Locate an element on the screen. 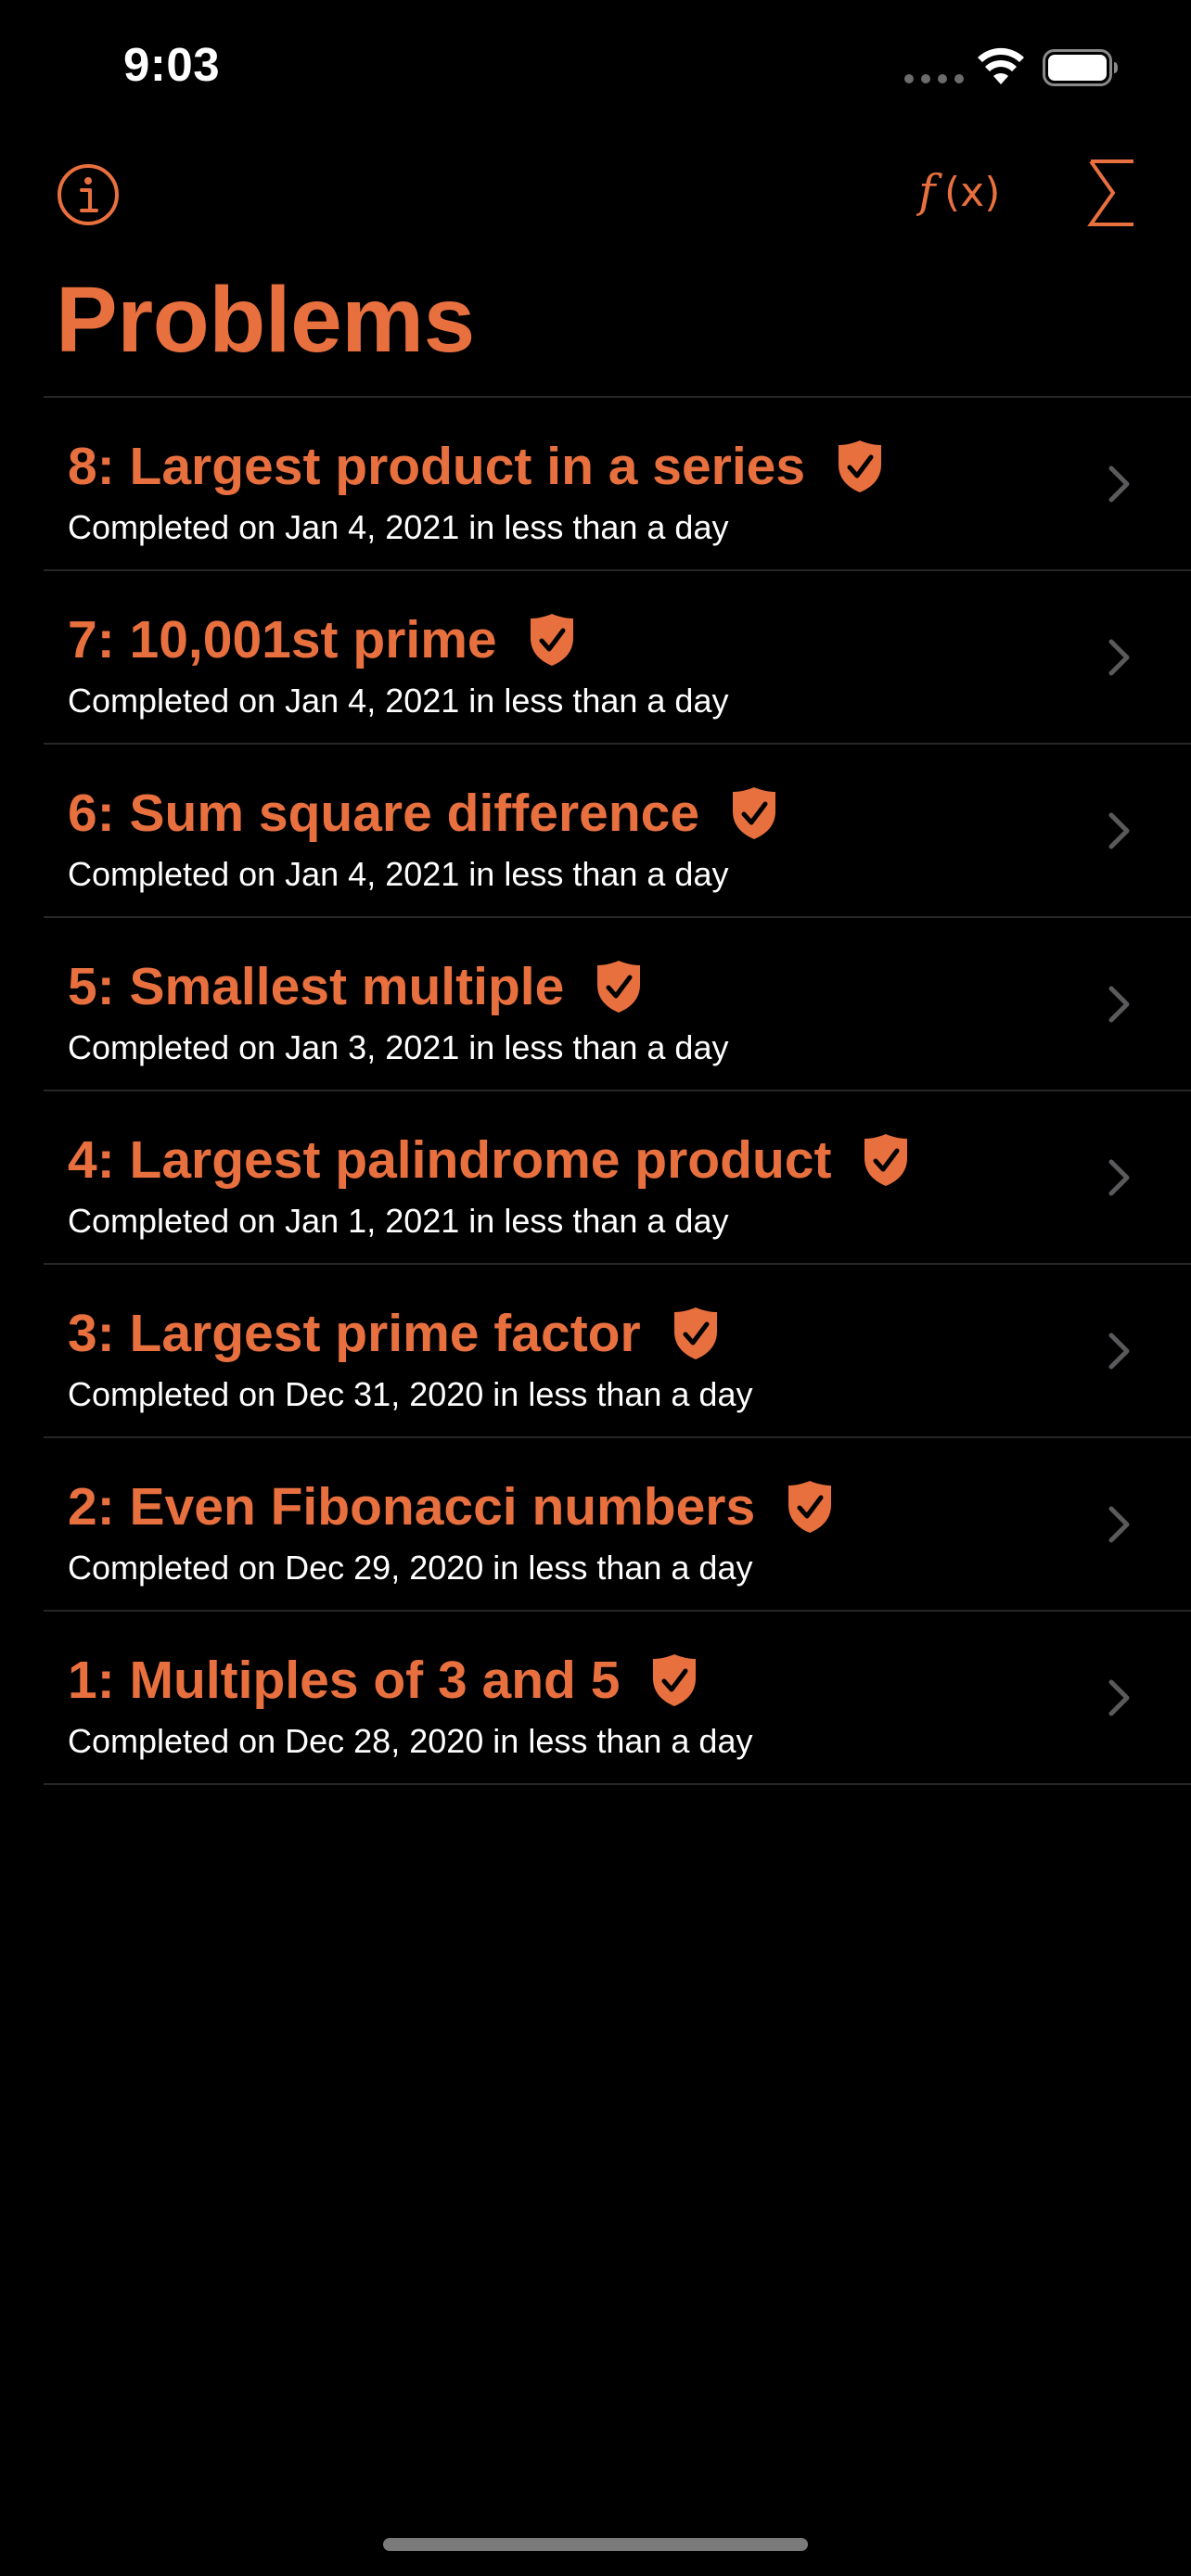 This screenshot has height=2576, width=1191. problem-title: 8: Largest product in a series is located at coordinates (437, 467).